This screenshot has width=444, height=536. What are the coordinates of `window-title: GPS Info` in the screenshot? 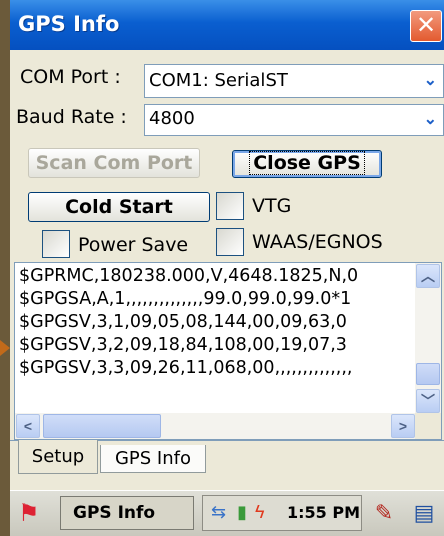 It's located at (69, 24).